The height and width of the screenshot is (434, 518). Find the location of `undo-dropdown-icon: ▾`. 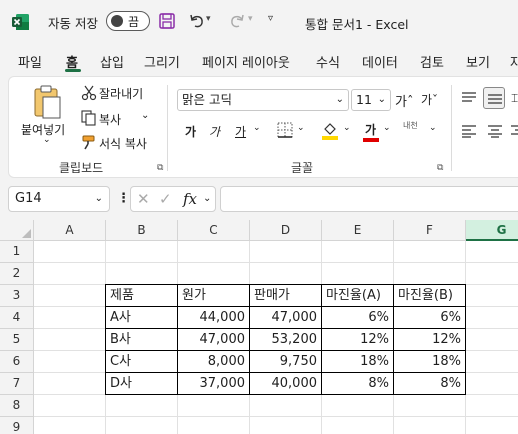

undo-dropdown-icon: ▾ is located at coordinates (208, 19).